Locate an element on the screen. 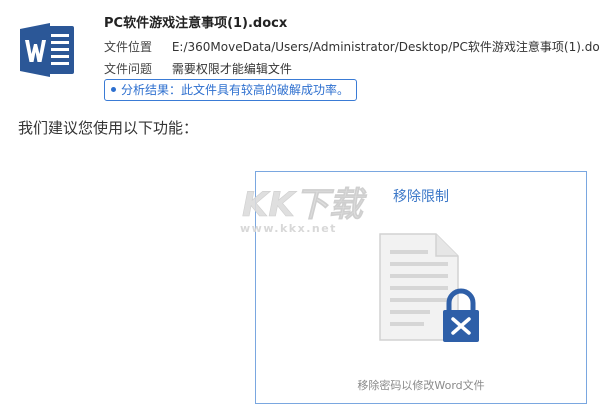 The height and width of the screenshot is (414, 600). file-issue-label: 文件问题 is located at coordinates (128, 69).